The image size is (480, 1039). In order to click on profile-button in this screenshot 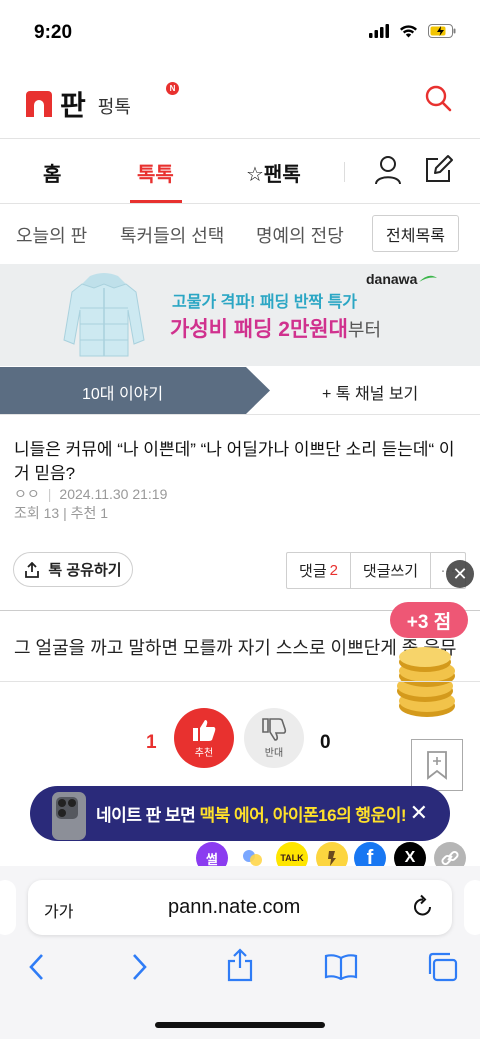, I will do `click(388, 172)`.